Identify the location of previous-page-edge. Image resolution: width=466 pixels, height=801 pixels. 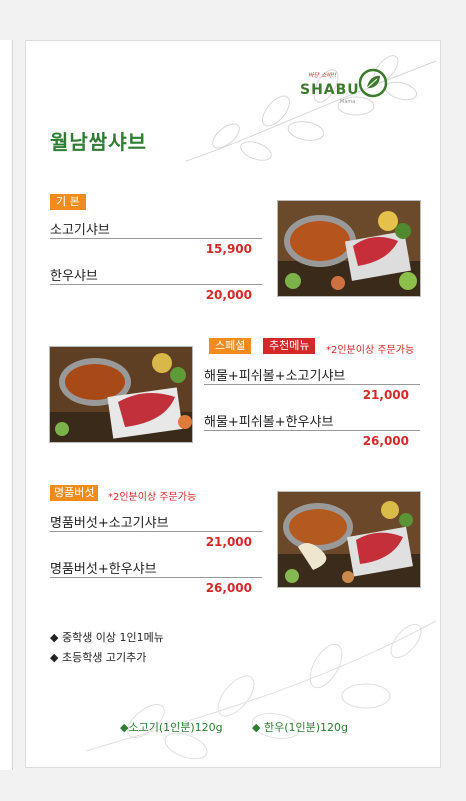
(6, 405).